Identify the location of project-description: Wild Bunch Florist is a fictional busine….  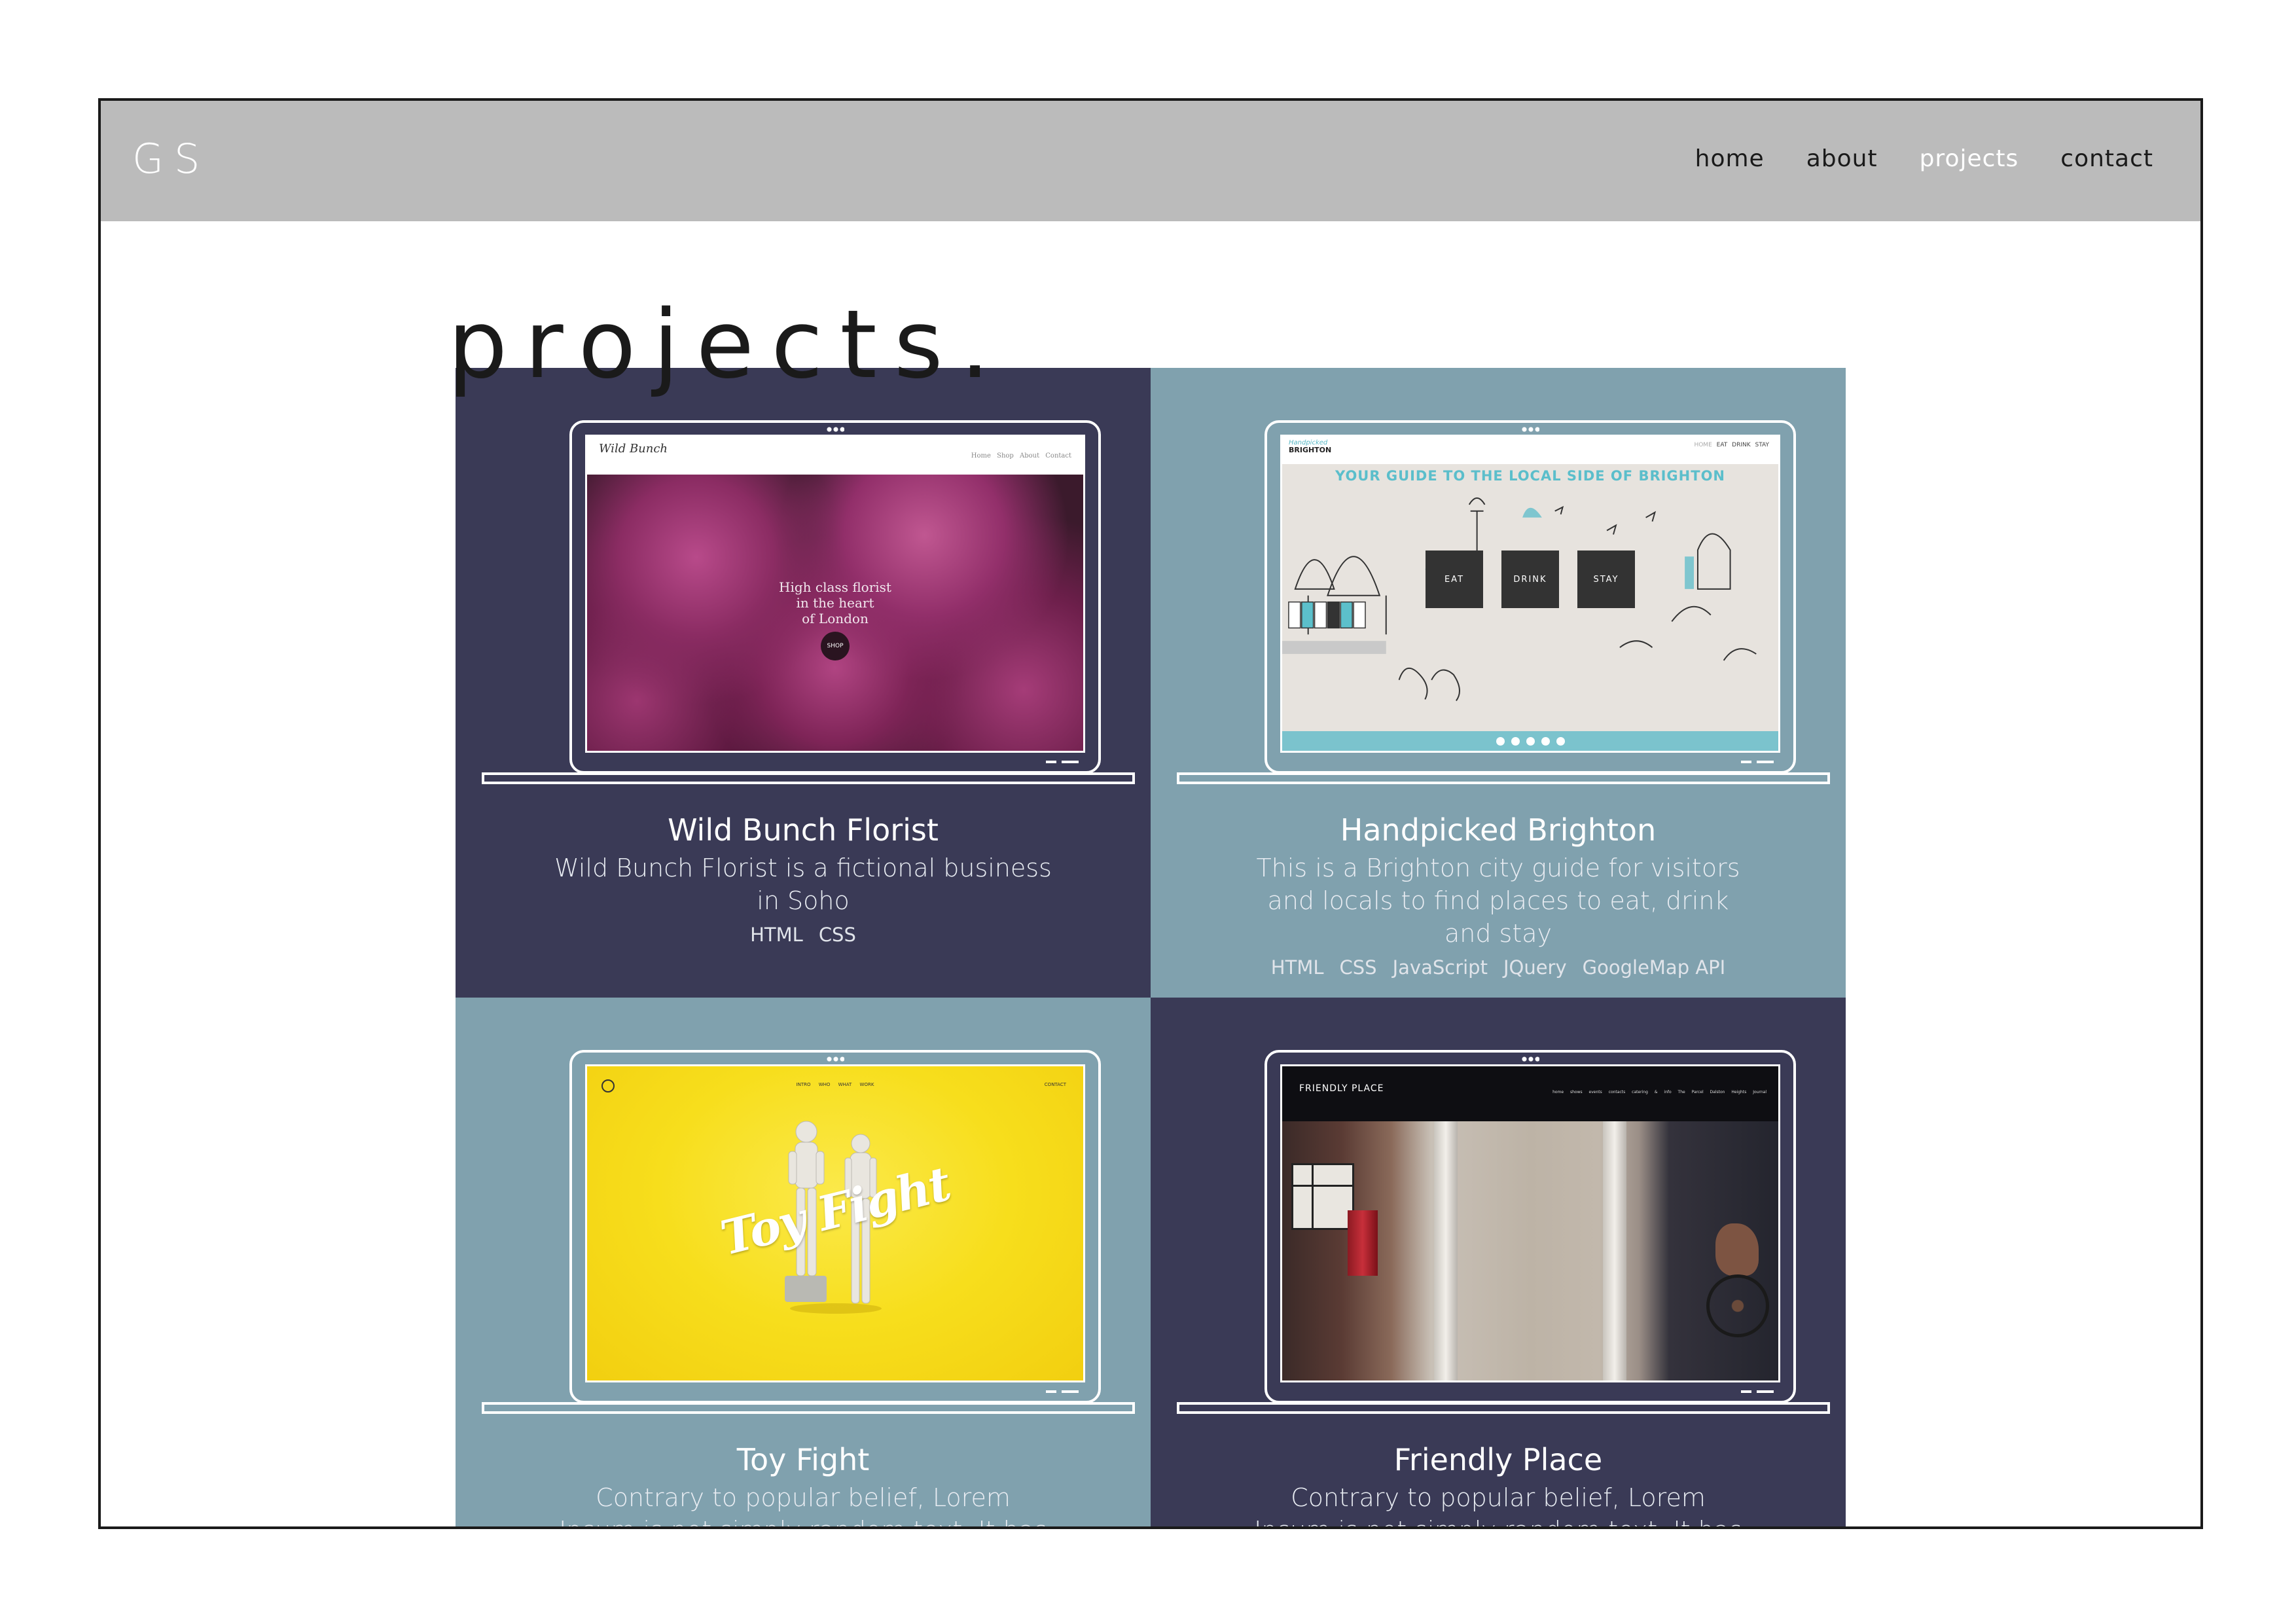
(803, 884).